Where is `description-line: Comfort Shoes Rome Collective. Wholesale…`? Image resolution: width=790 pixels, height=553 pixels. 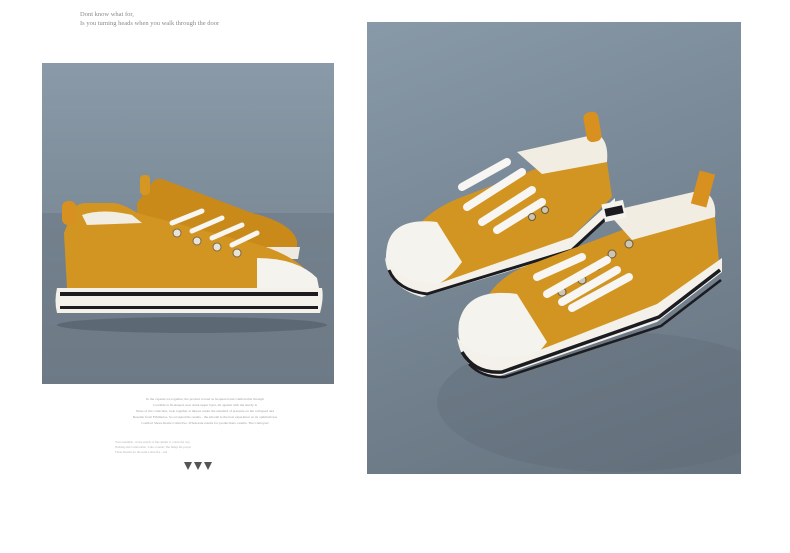 description-line: Comfort Shoes Rome Collective. Wholesale… is located at coordinates (205, 423).